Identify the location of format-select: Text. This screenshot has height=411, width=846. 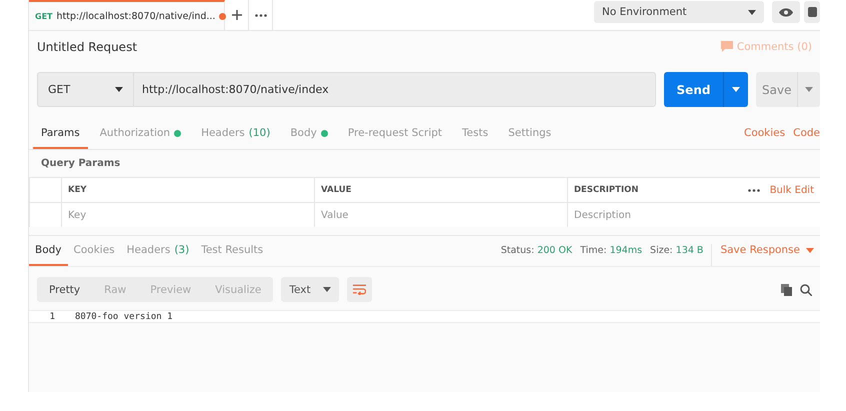
(310, 289).